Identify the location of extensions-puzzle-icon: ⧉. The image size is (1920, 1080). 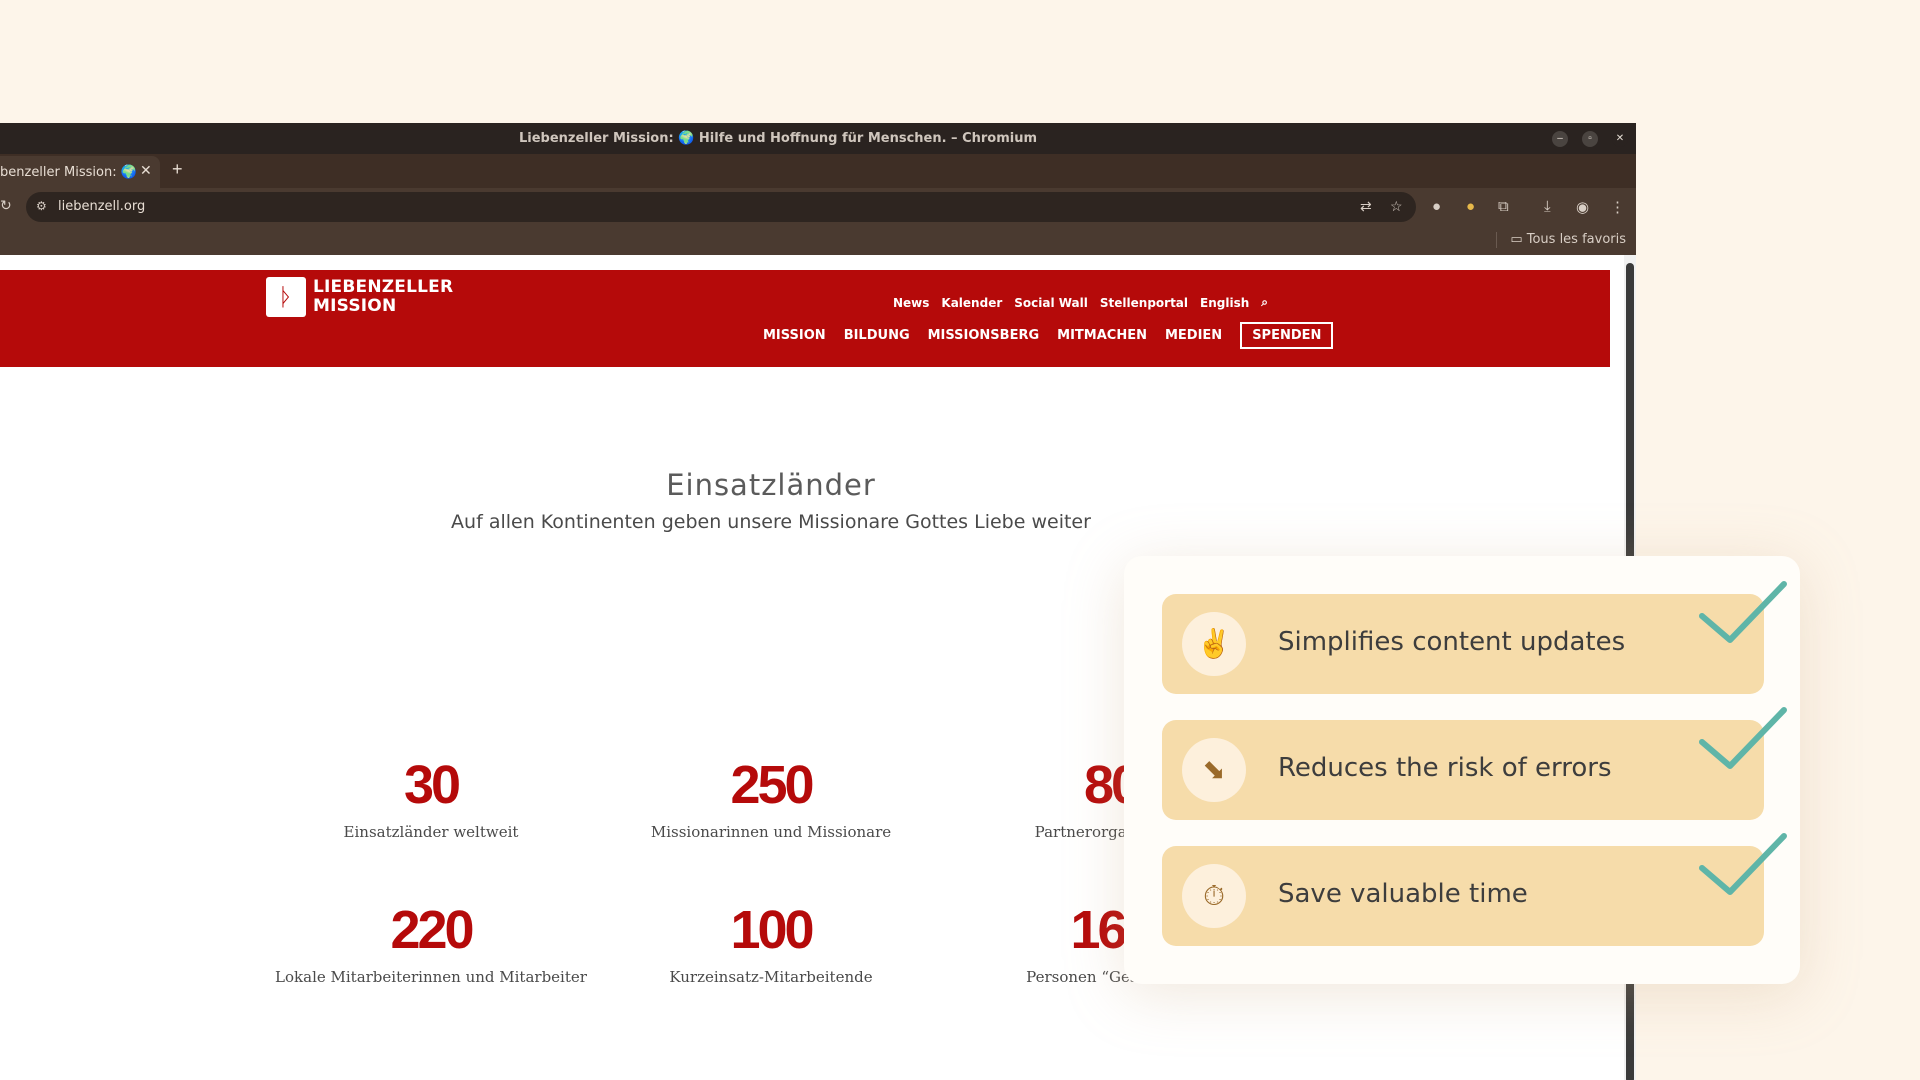
(1503, 206).